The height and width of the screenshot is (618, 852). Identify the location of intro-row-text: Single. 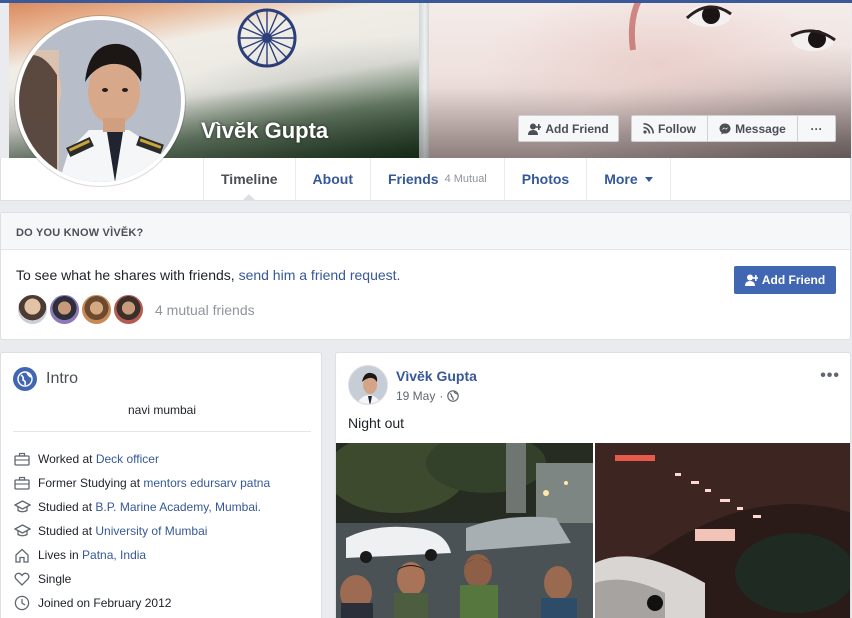
(55, 579).